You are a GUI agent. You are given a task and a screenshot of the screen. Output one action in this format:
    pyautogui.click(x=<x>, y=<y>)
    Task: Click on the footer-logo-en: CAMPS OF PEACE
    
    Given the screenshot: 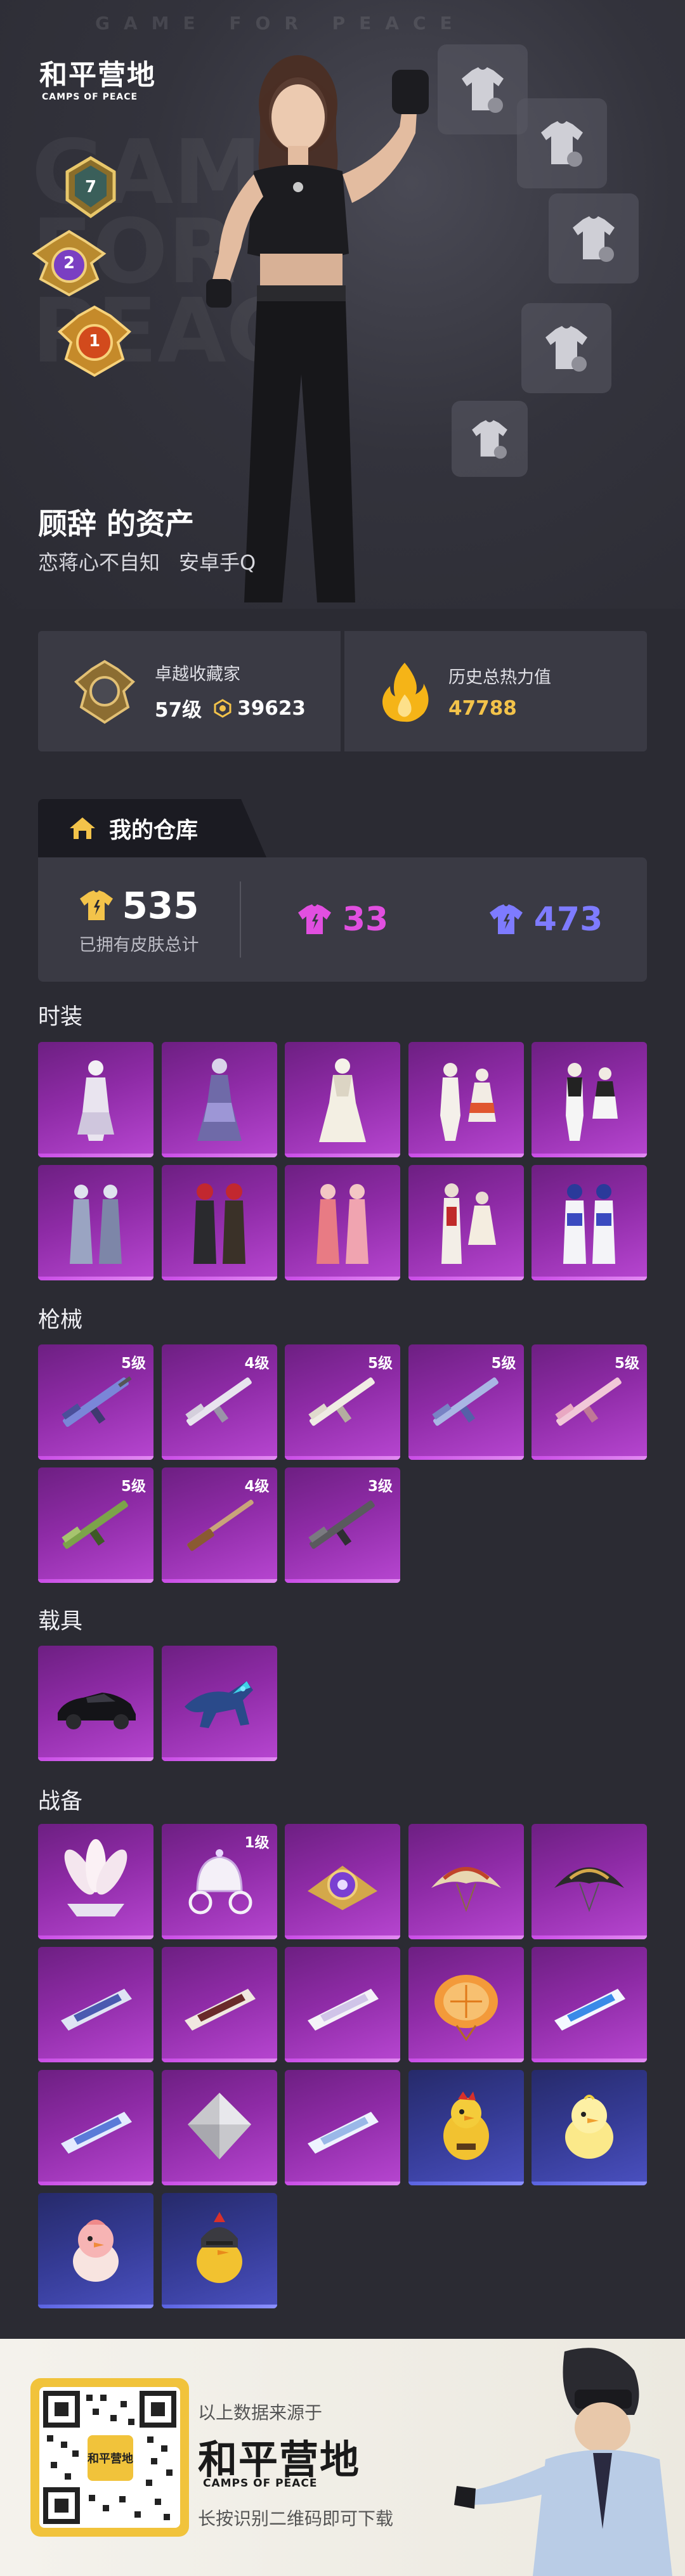 What is the action you would take?
    pyautogui.click(x=261, y=2483)
    